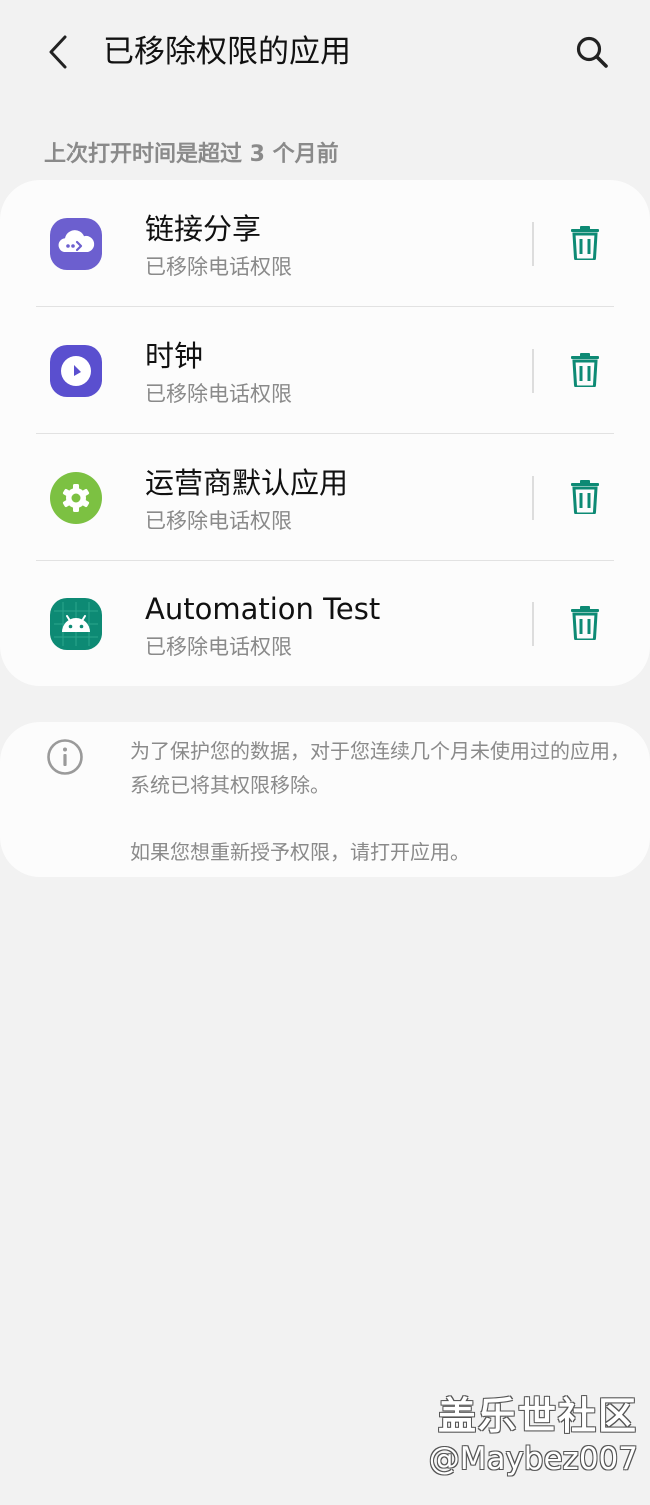 The image size is (650, 1505). What do you see at coordinates (380, 768) in the screenshot?
I see `info-text: 为了保护您的数据，对于您连续几个月未使用过的应用，系统已将其权限移除。` at bounding box center [380, 768].